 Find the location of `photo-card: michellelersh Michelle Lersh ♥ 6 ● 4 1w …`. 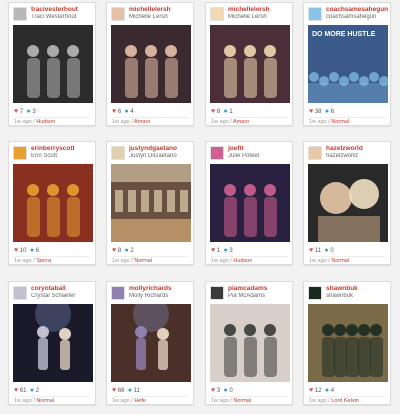

photo-card: michellelersh Michelle Lersh ♥ 6 ● 4 1w … is located at coordinates (150, 64).